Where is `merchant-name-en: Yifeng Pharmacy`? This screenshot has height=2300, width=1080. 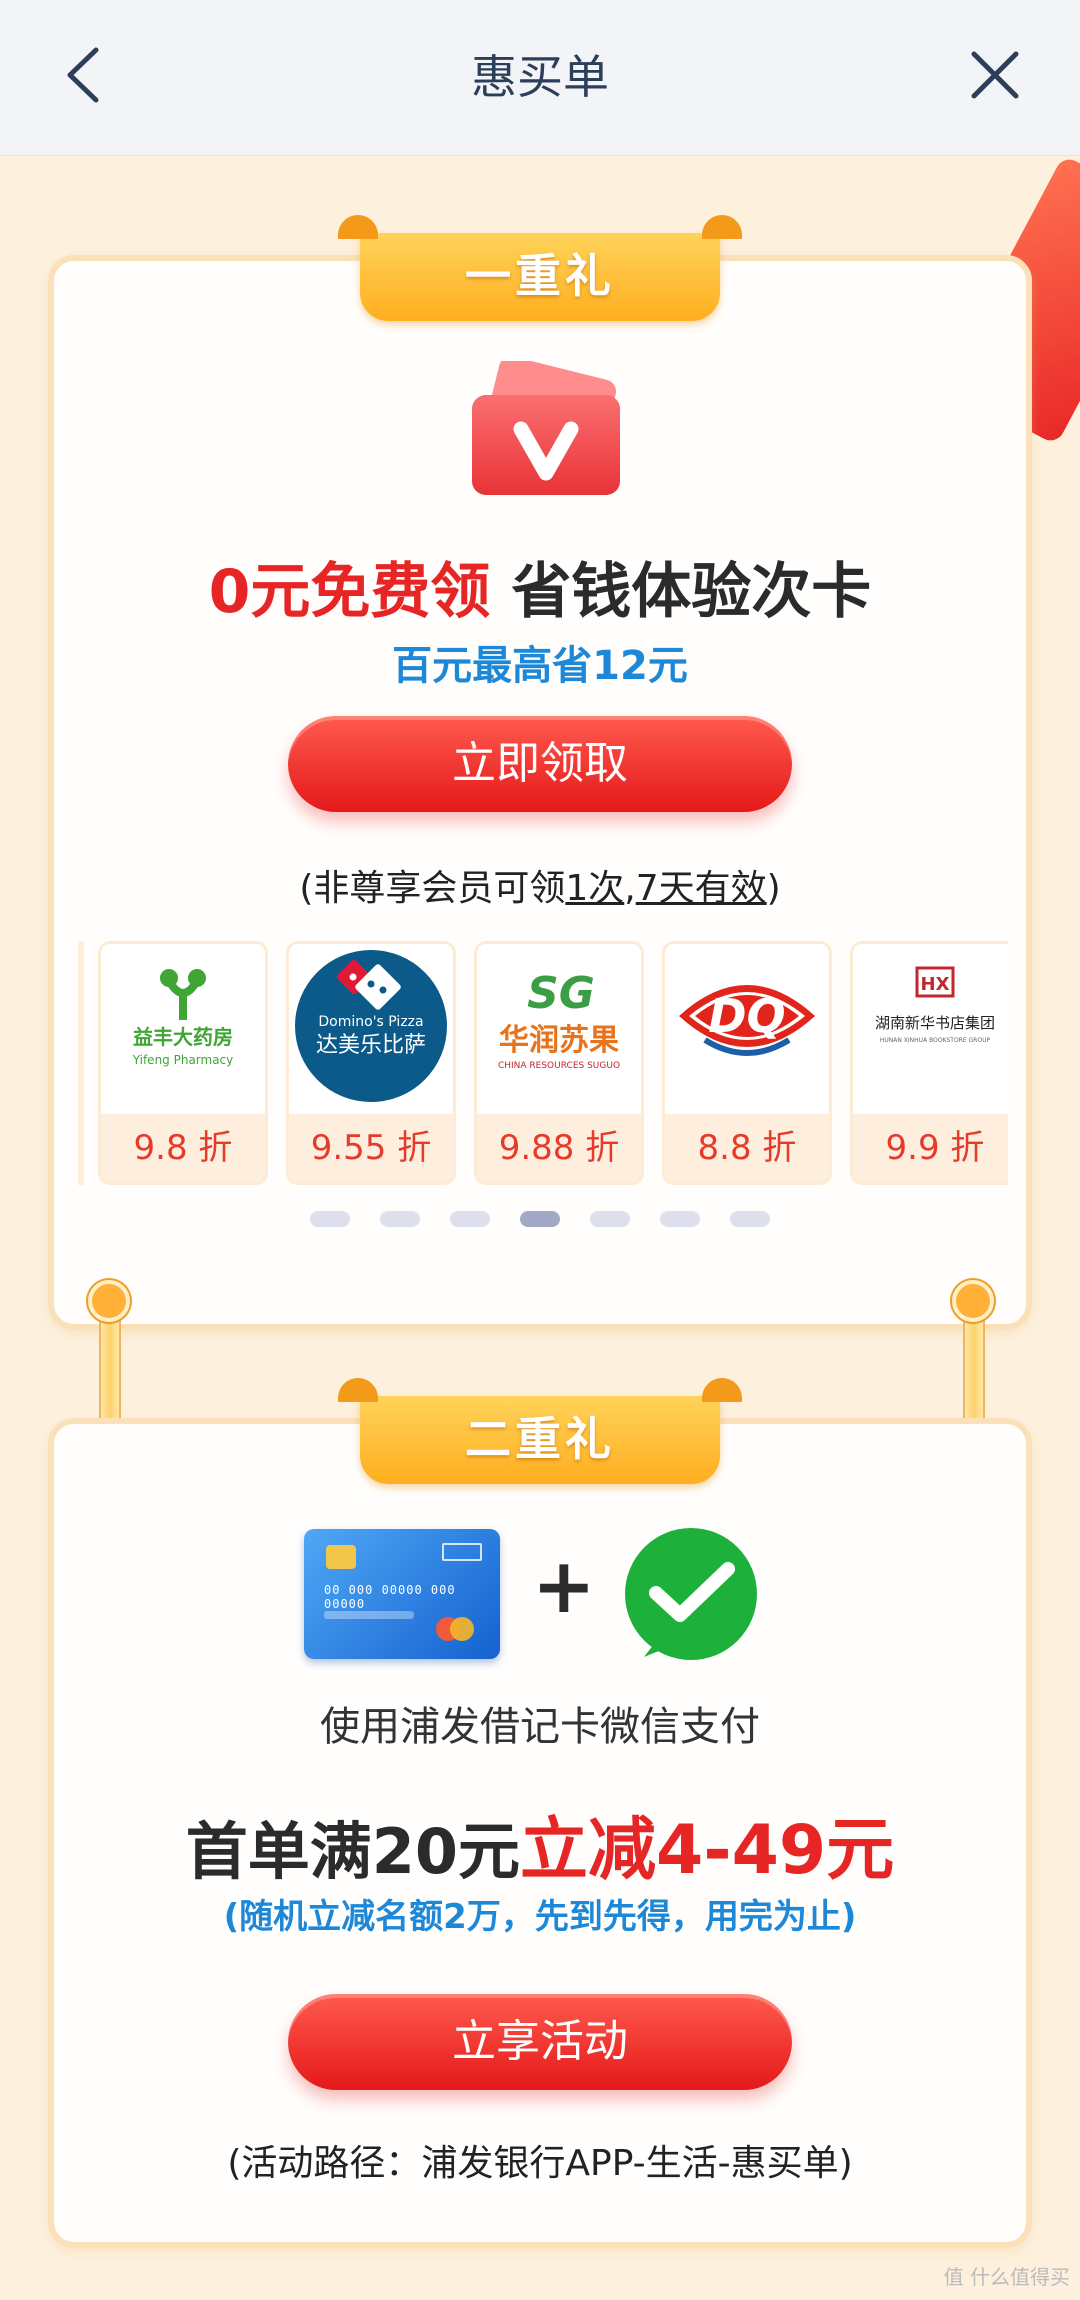
merchant-name-en: Yifeng Pharmacy is located at coordinates (183, 1060).